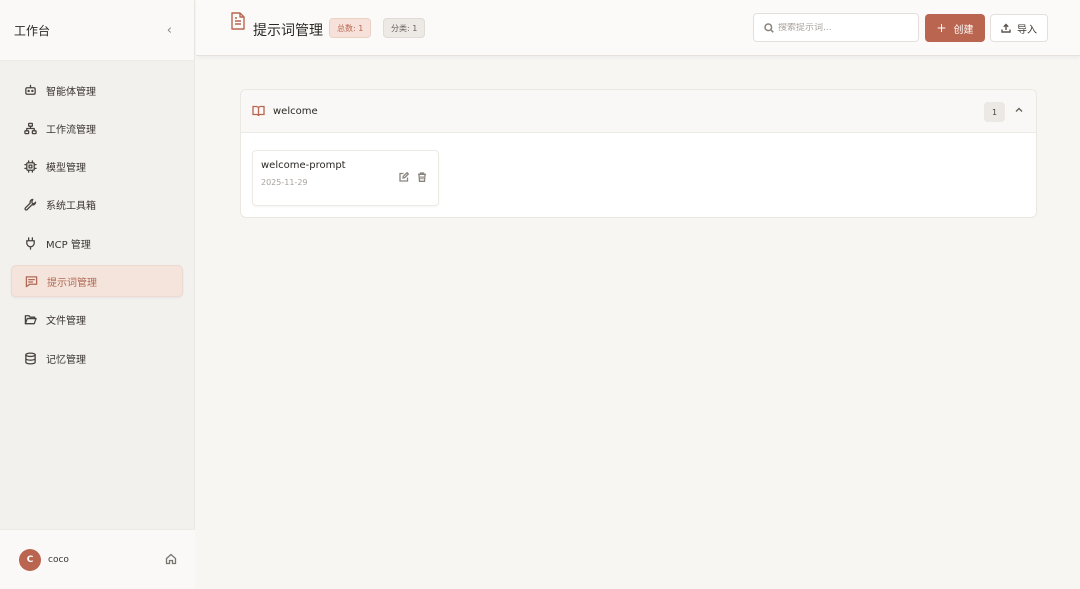  What do you see at coordinates (30, 358) in the screenshot?
I see `database-icon` at bounding box center [30, 358].